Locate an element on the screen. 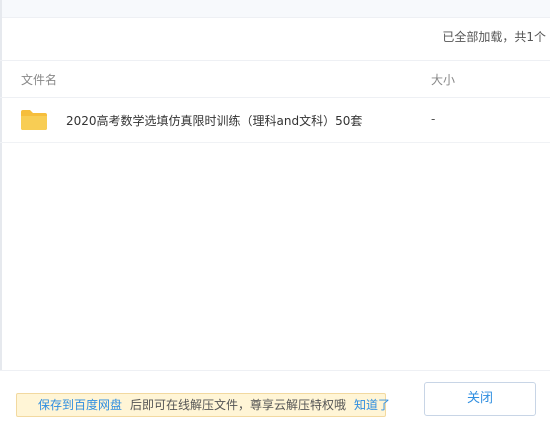 Image resolution: width=550 pixels, height=421 pixels. file-name: 2020高考数学选填仿真限时训练（理科and文科）50套 is located at coordinates (214, 120).